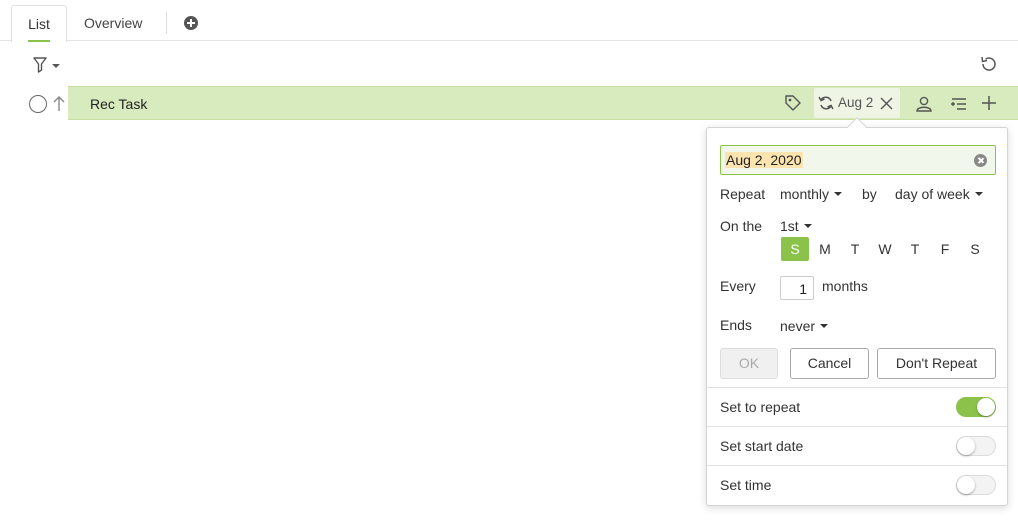  I want to click on filter-icon, so click(46, 65).